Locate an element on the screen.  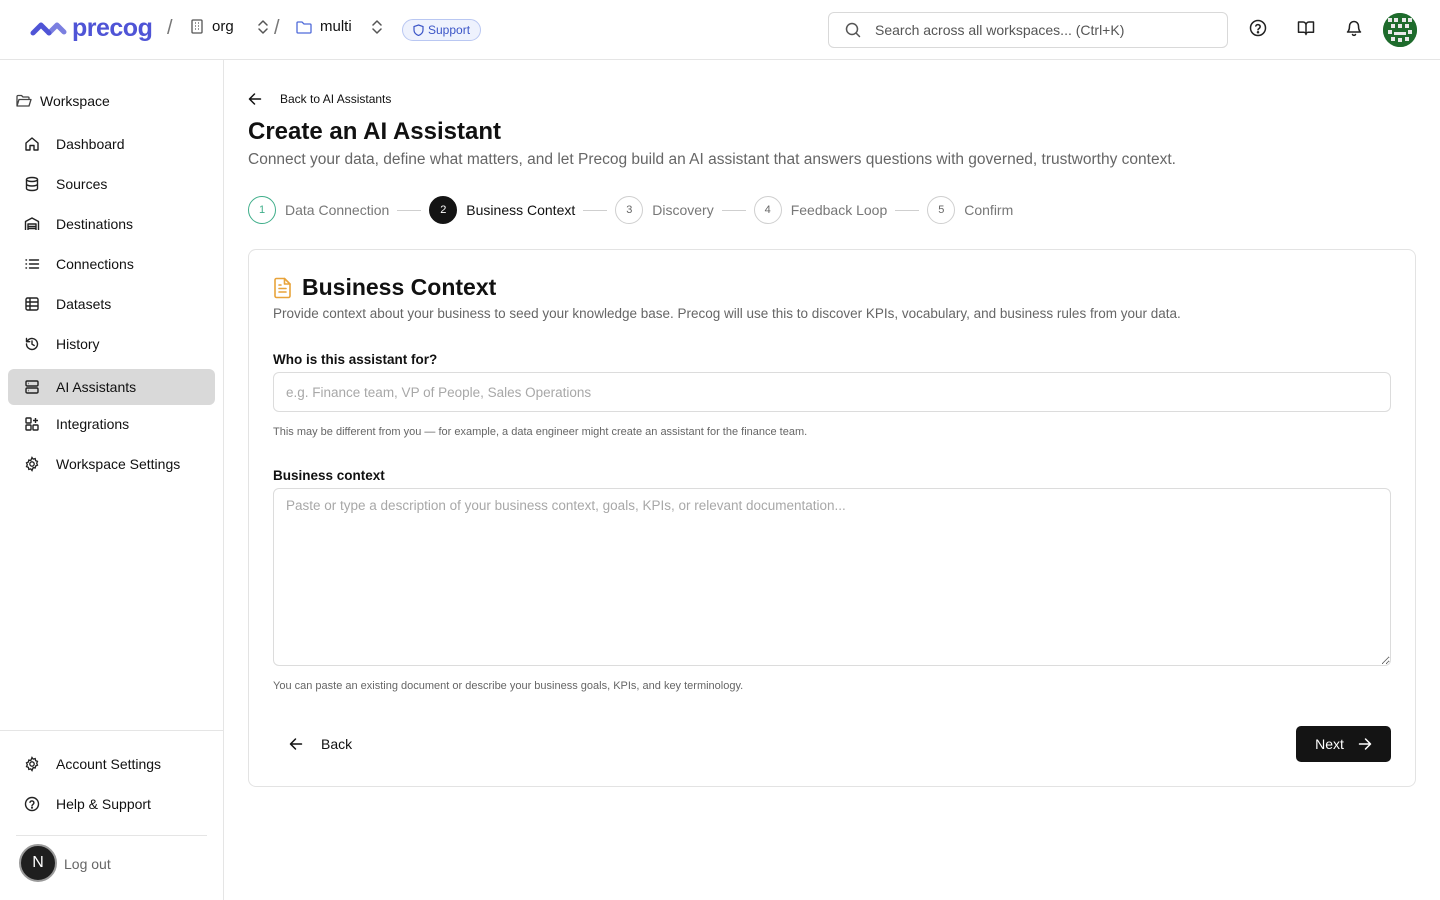
user-avatar is located at coordinates (1400, 30).